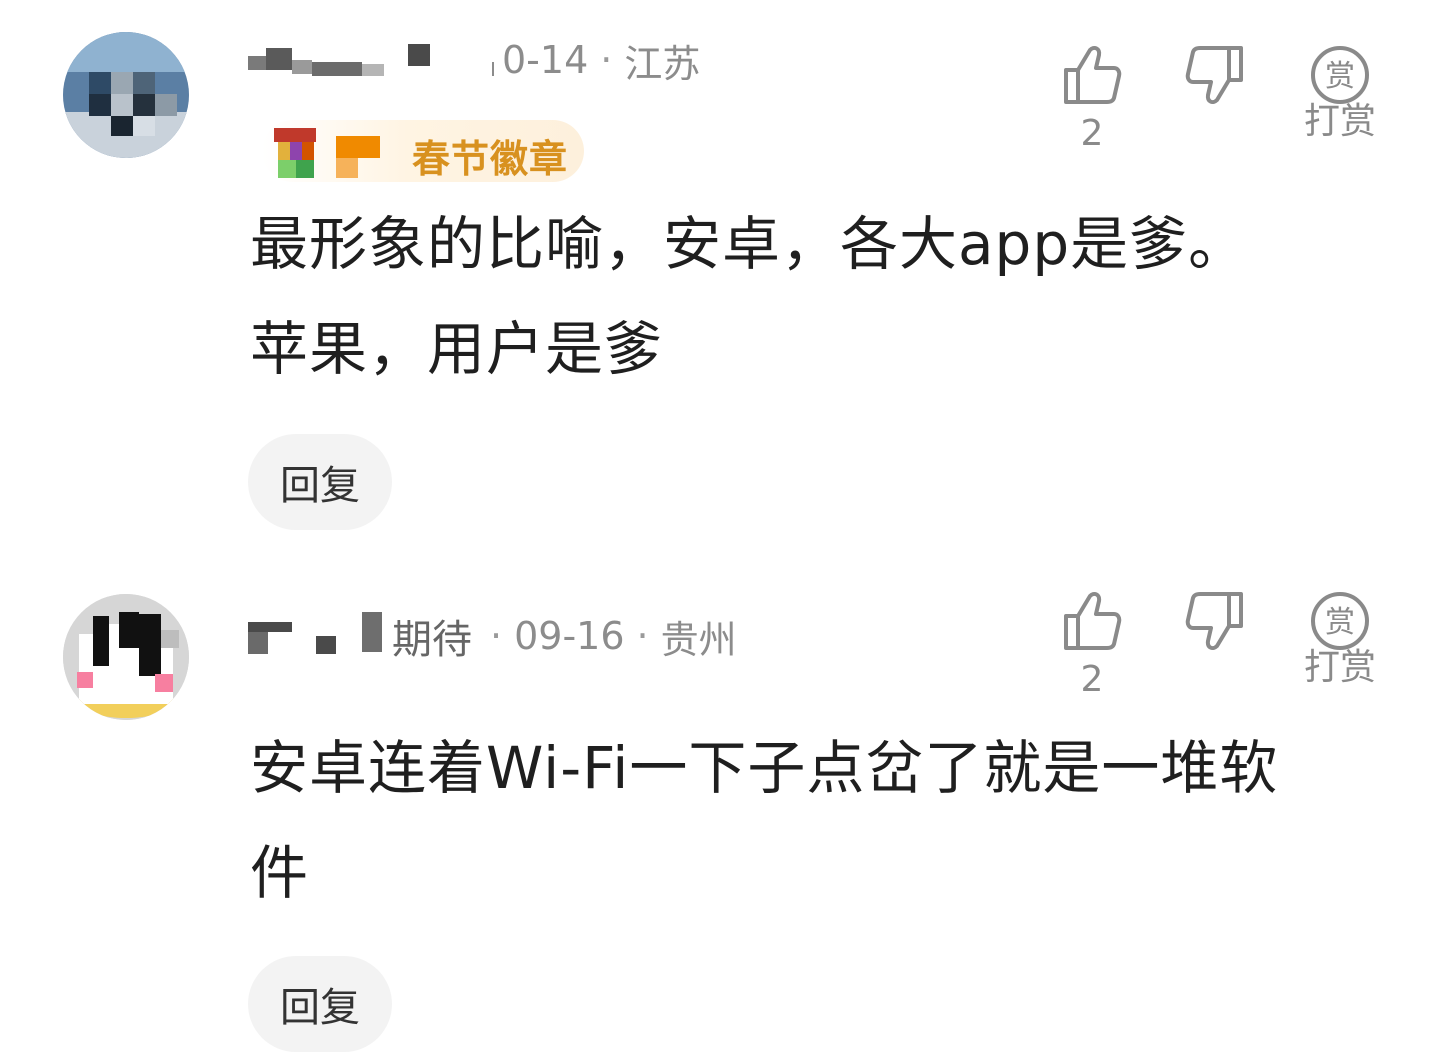  I want to click on comment-text-line: 苹果，用户是爹, so click(457, 349).